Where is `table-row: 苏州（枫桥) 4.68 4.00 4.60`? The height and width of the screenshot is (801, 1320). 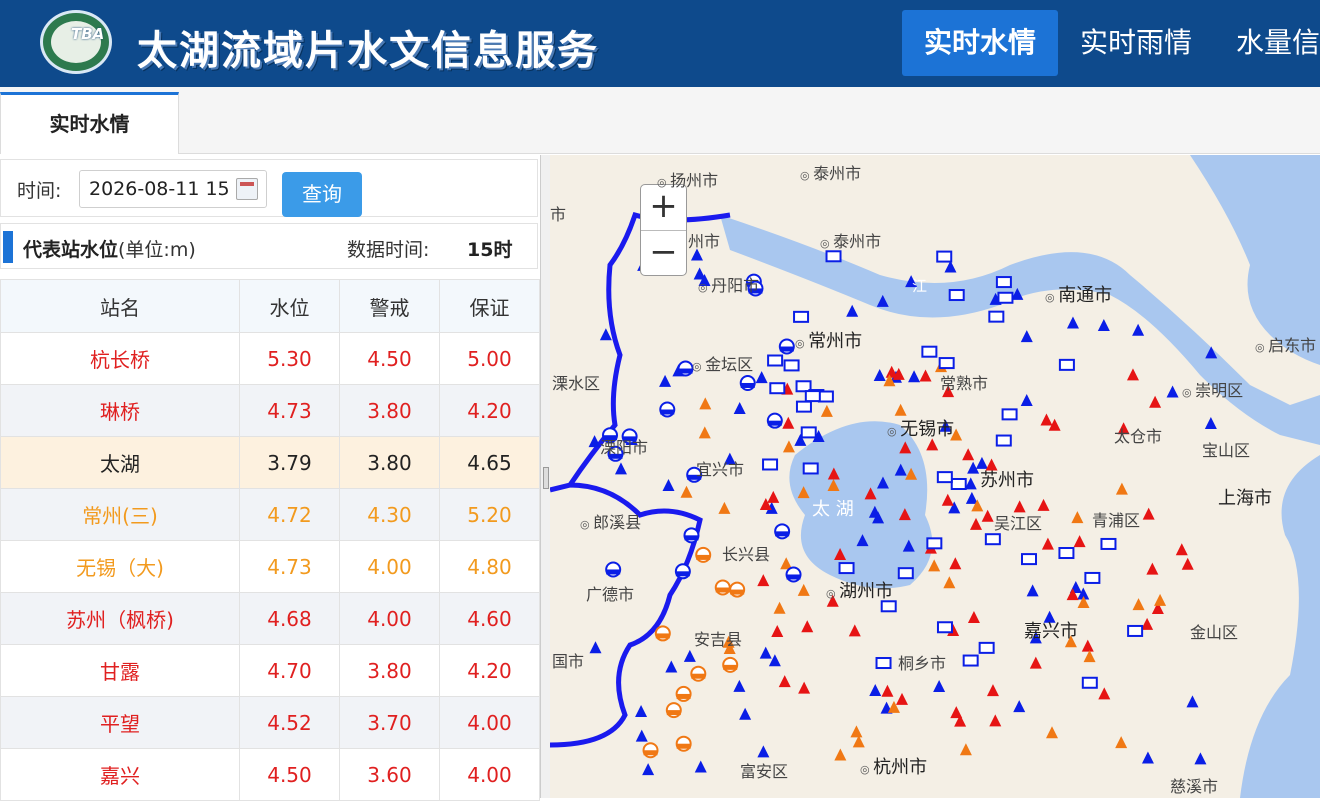 table-row: 苏州（枫桥) 4.68 4.00 4.60 is located at coordinates (270, 618).